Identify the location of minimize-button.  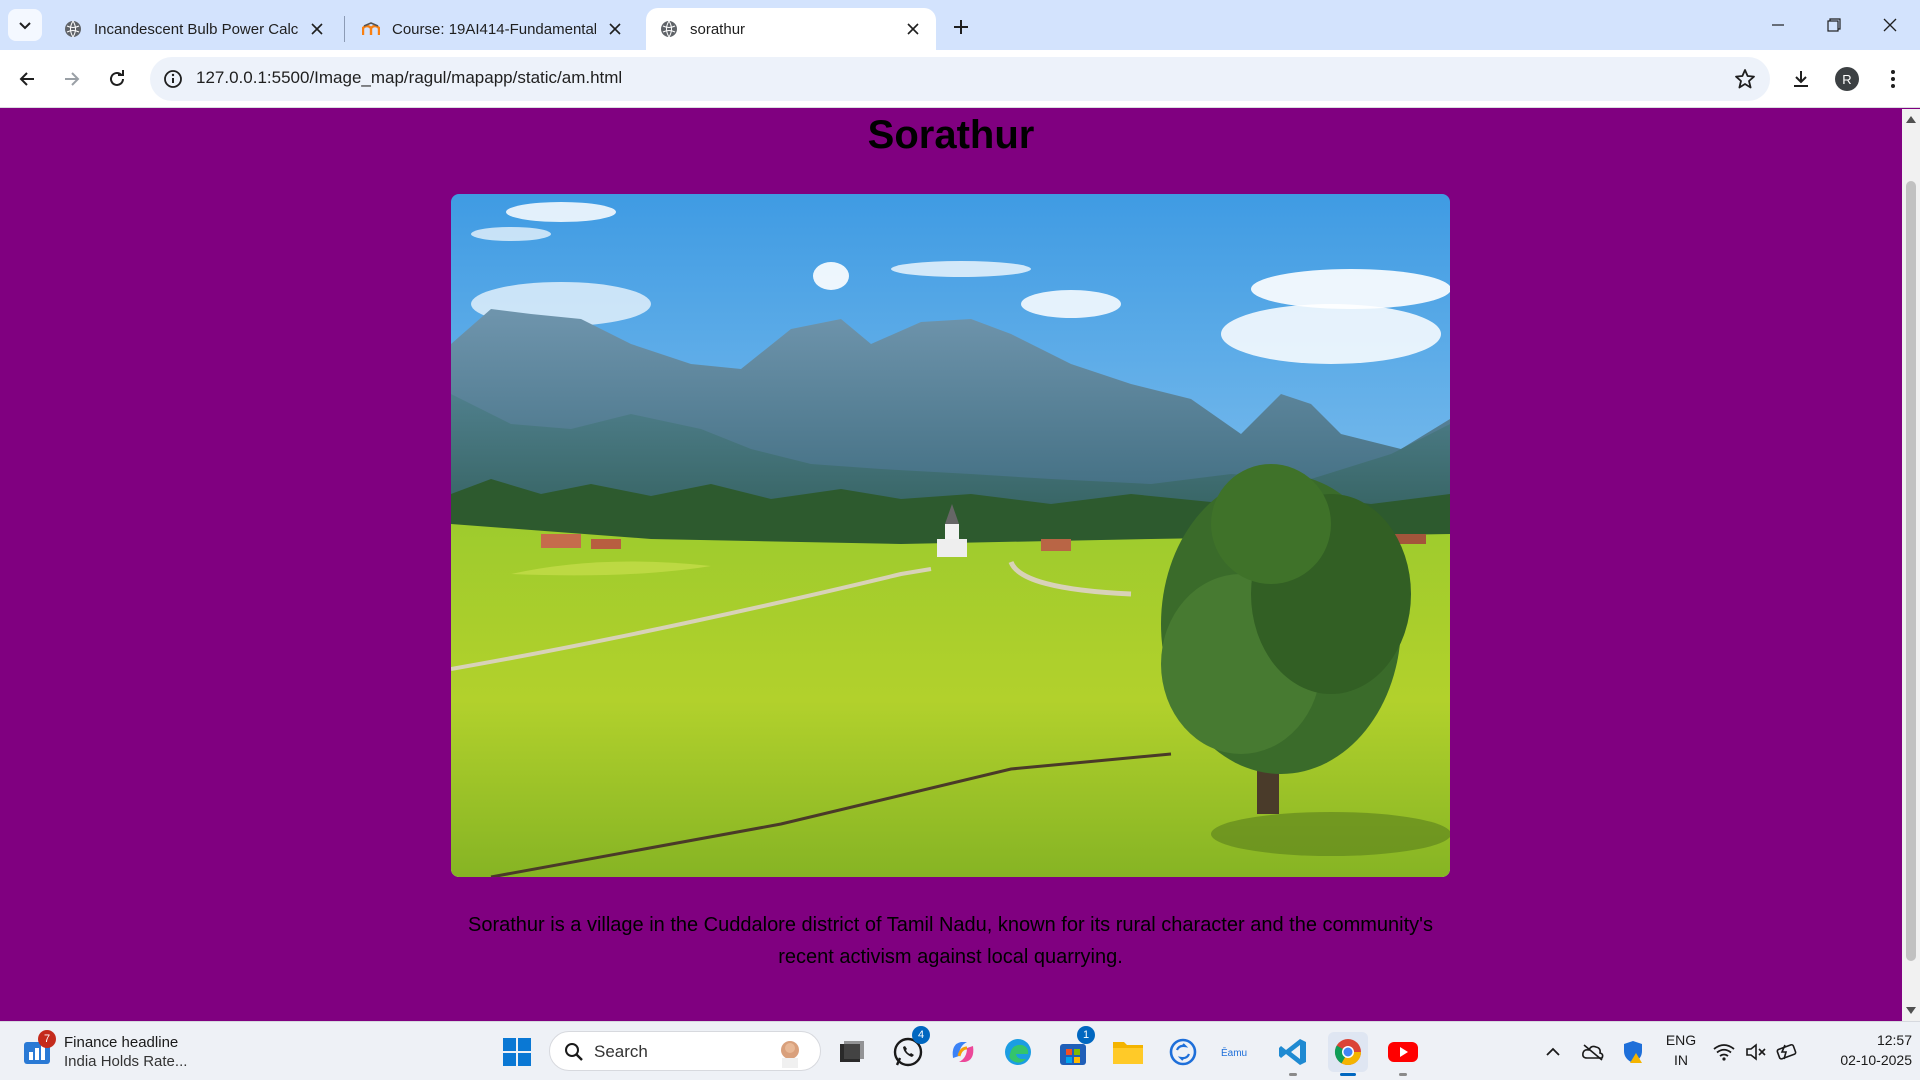
(1778, 25).